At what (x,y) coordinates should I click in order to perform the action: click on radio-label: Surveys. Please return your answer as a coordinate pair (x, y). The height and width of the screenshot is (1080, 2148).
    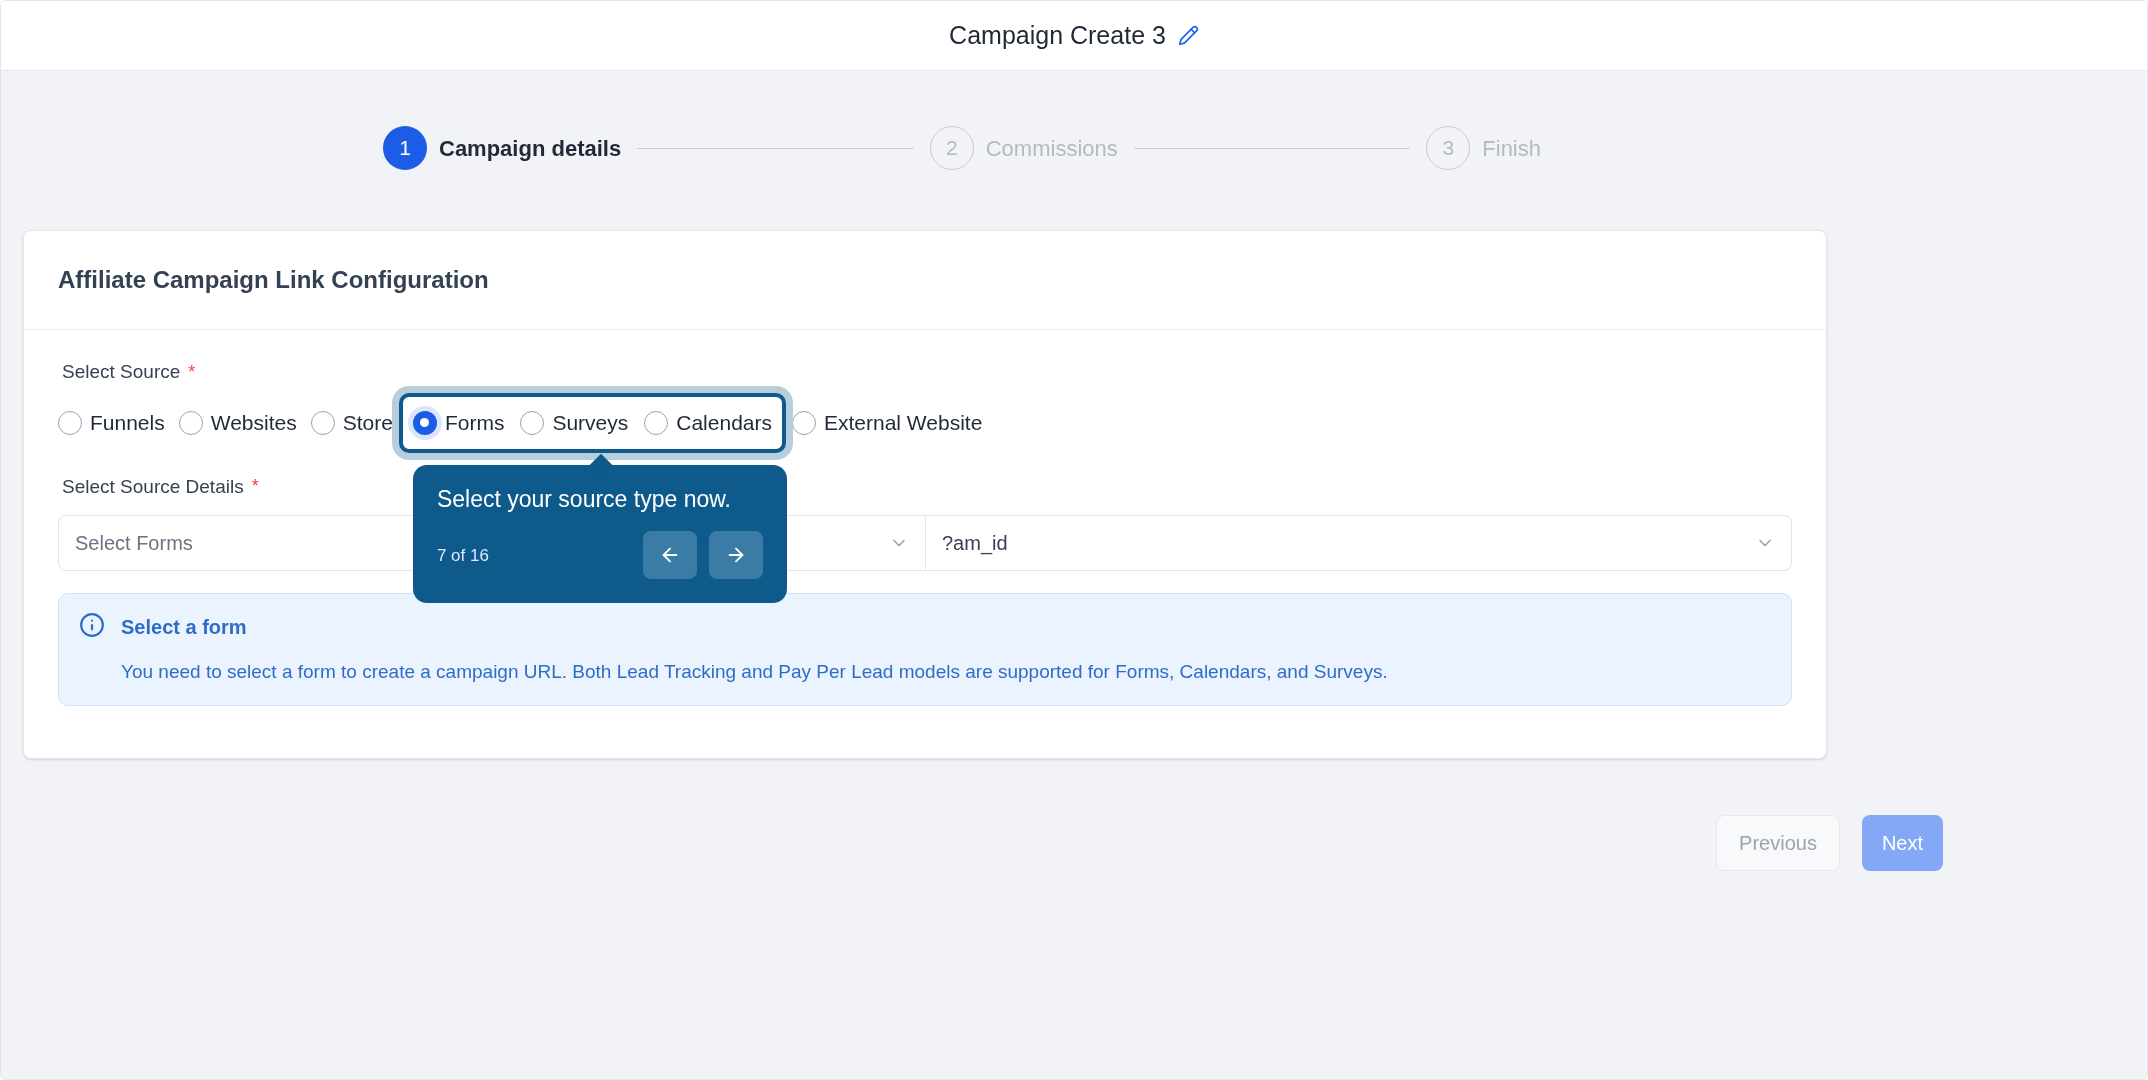
    Looking at the image, I should click on (590, 422).